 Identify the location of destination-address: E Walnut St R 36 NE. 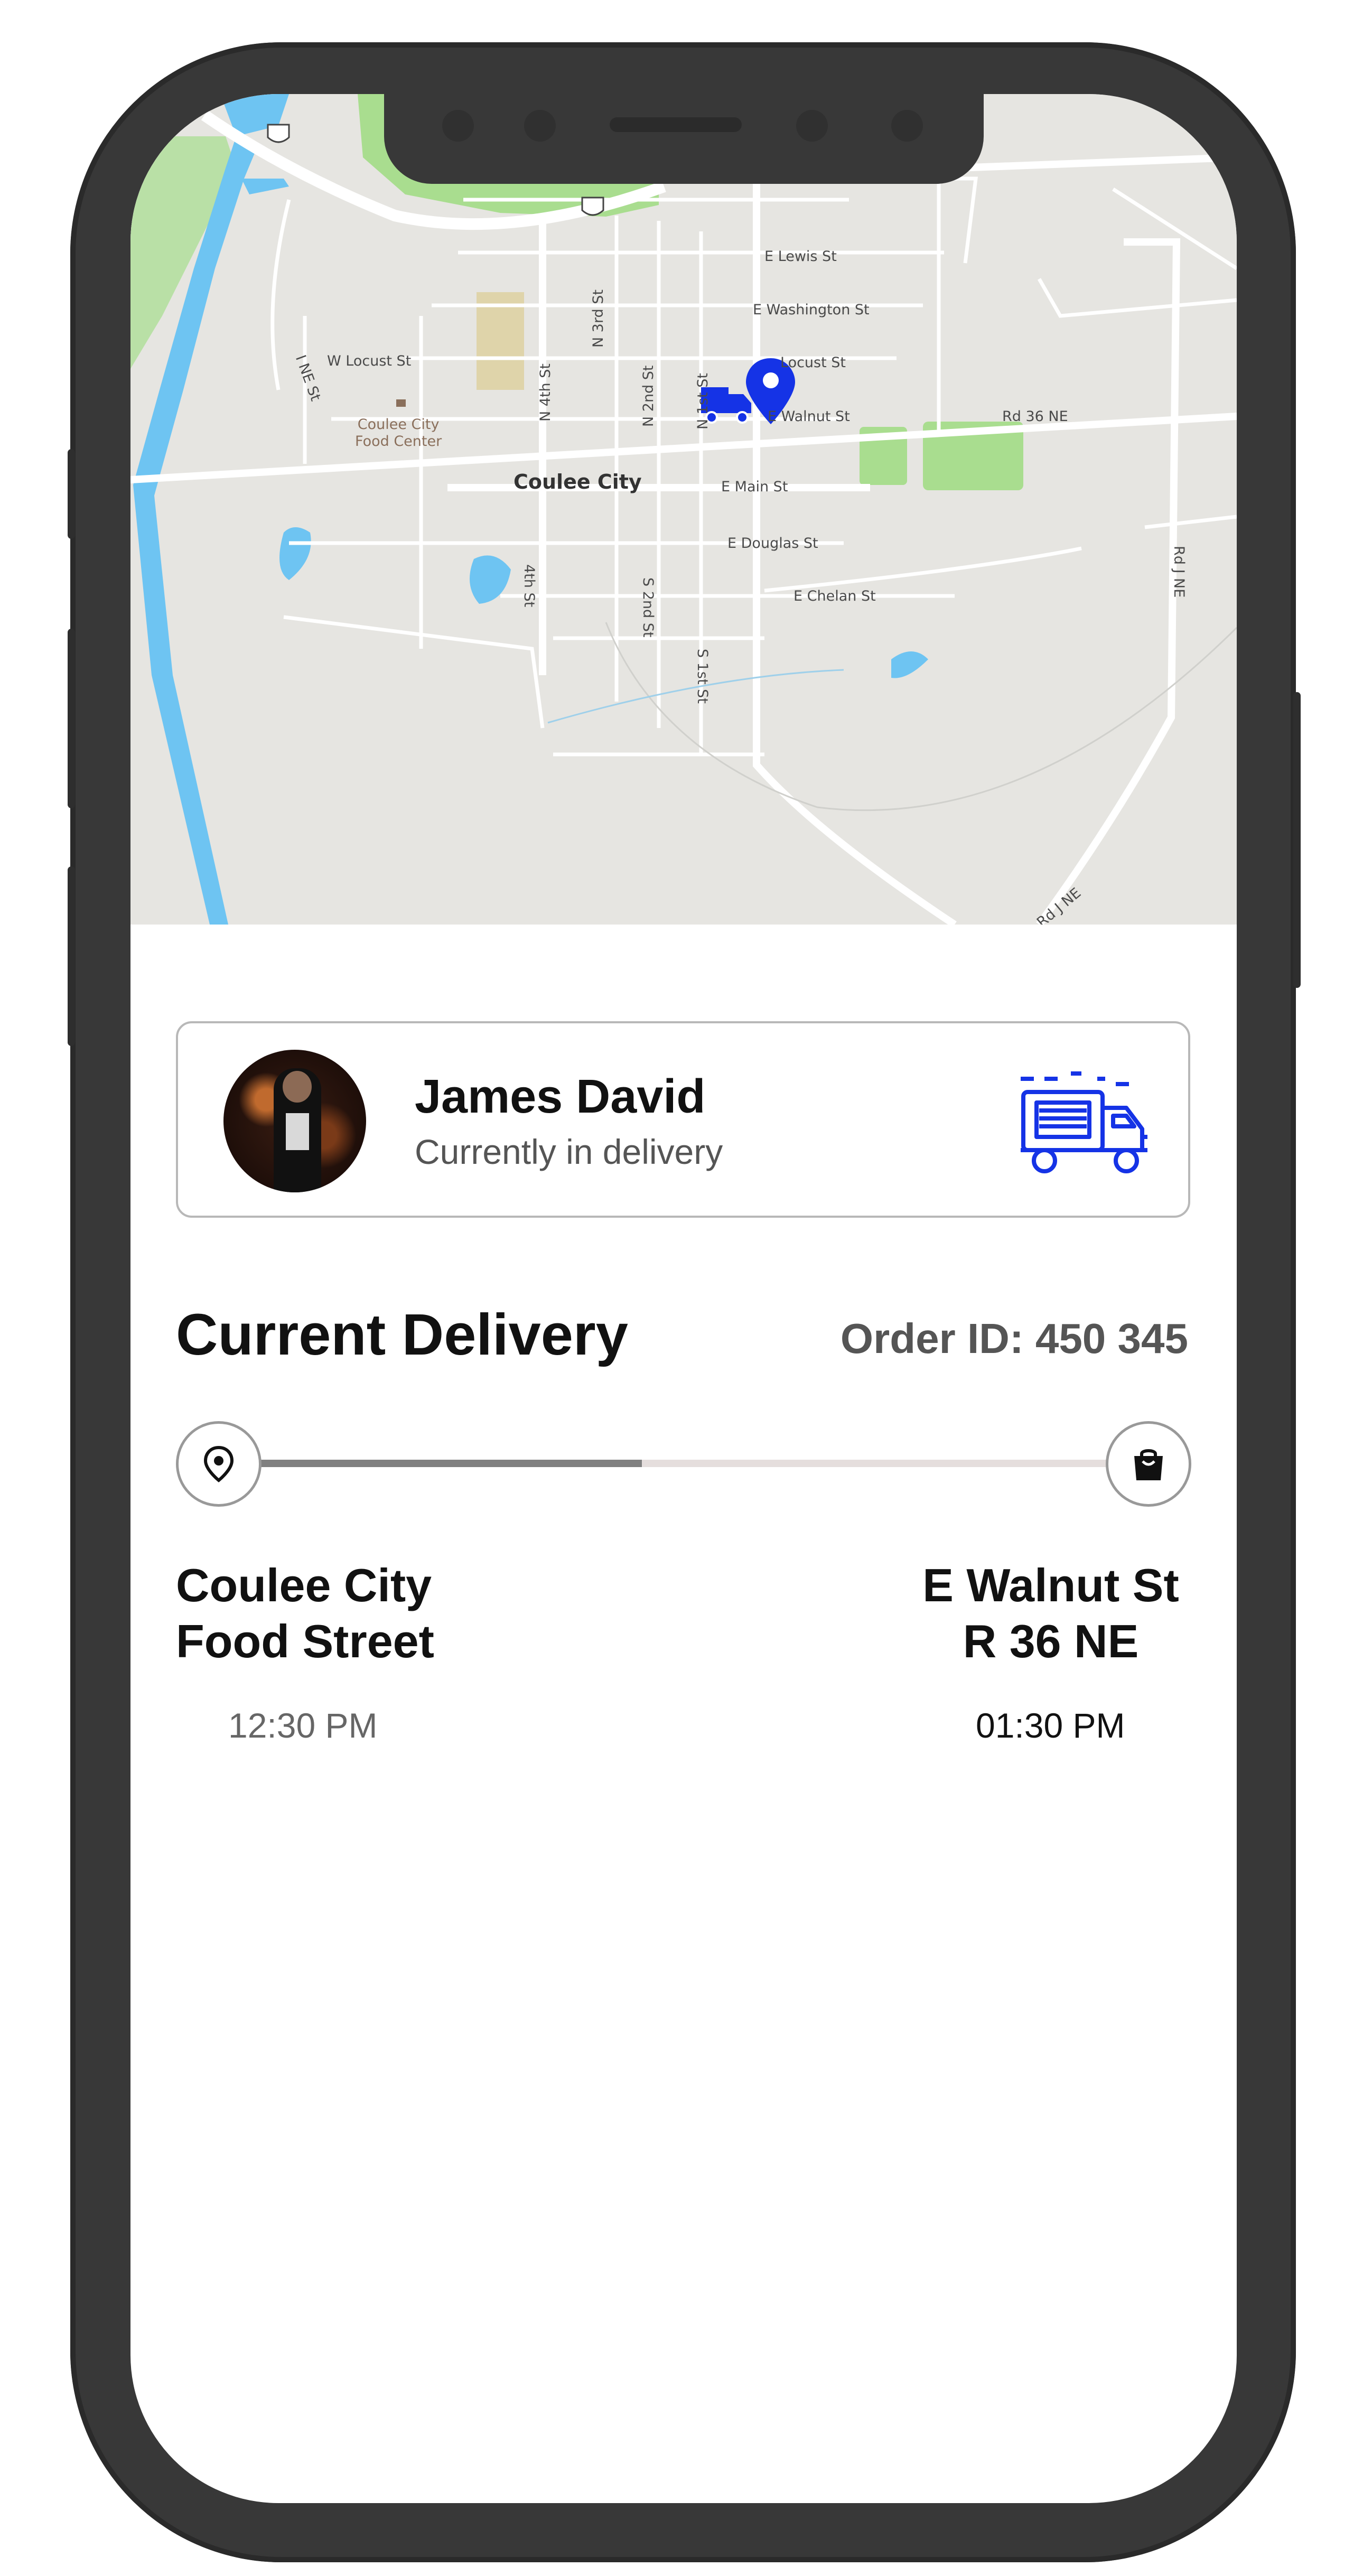
(1050, 1613).